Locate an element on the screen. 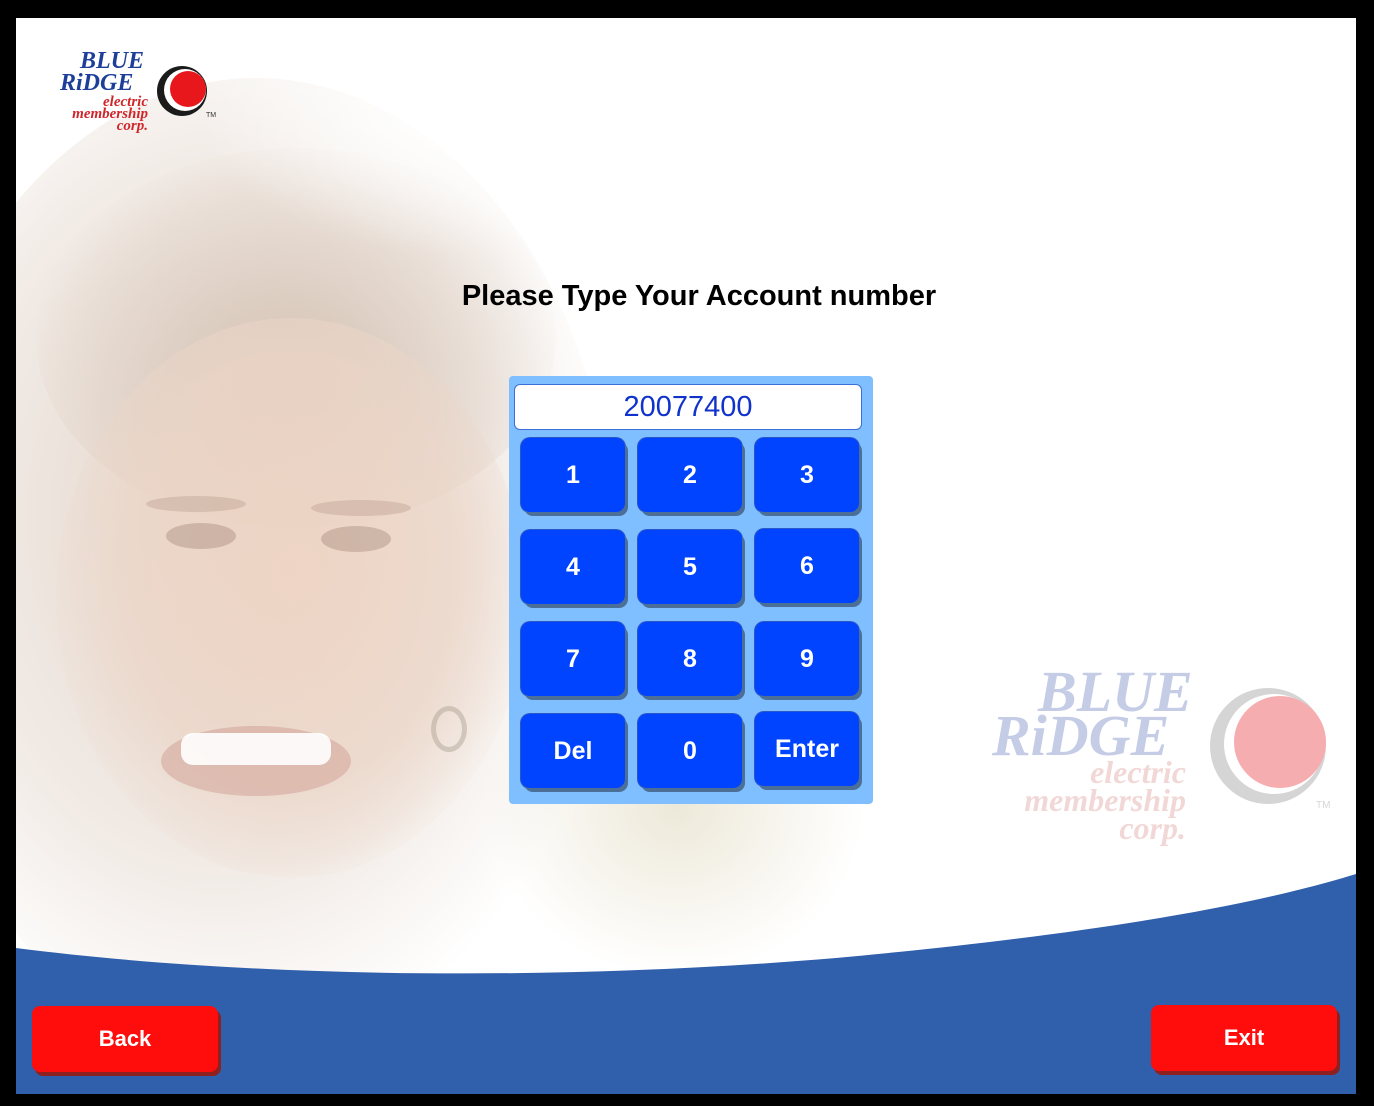  photo-brow-left is located at coordinates (196, 504).